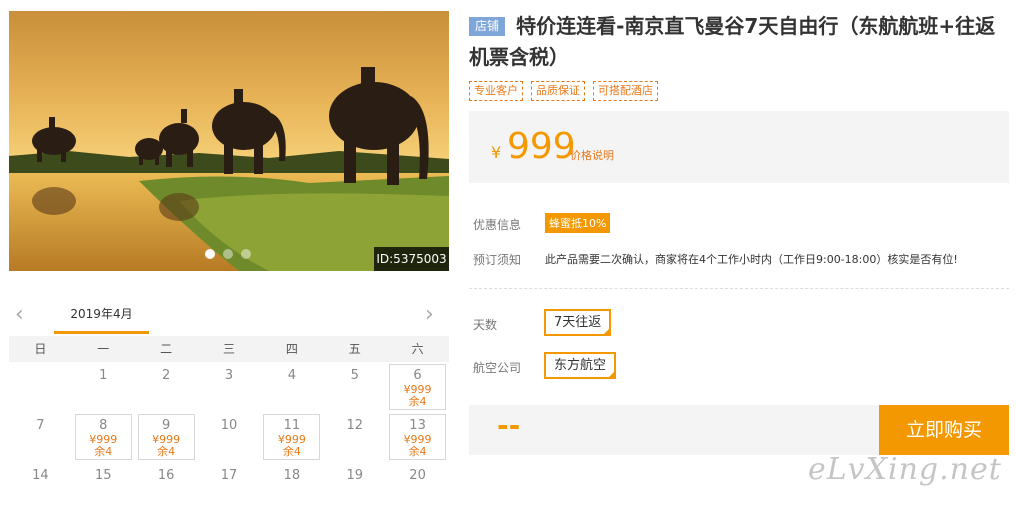 This screenshot has height=506, width=1016. I want to click on calendar-day-number: 1, so click(103, 375).